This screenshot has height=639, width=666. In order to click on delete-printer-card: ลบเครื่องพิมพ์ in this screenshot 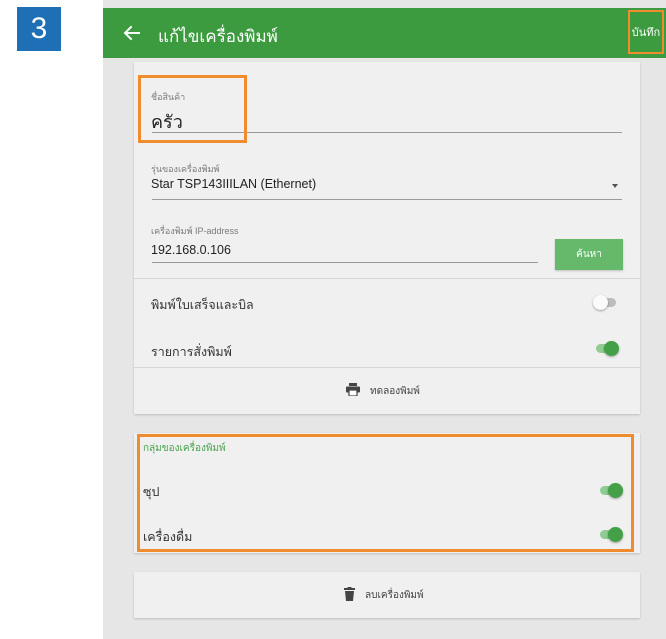, I will do `click(387, 595)`.